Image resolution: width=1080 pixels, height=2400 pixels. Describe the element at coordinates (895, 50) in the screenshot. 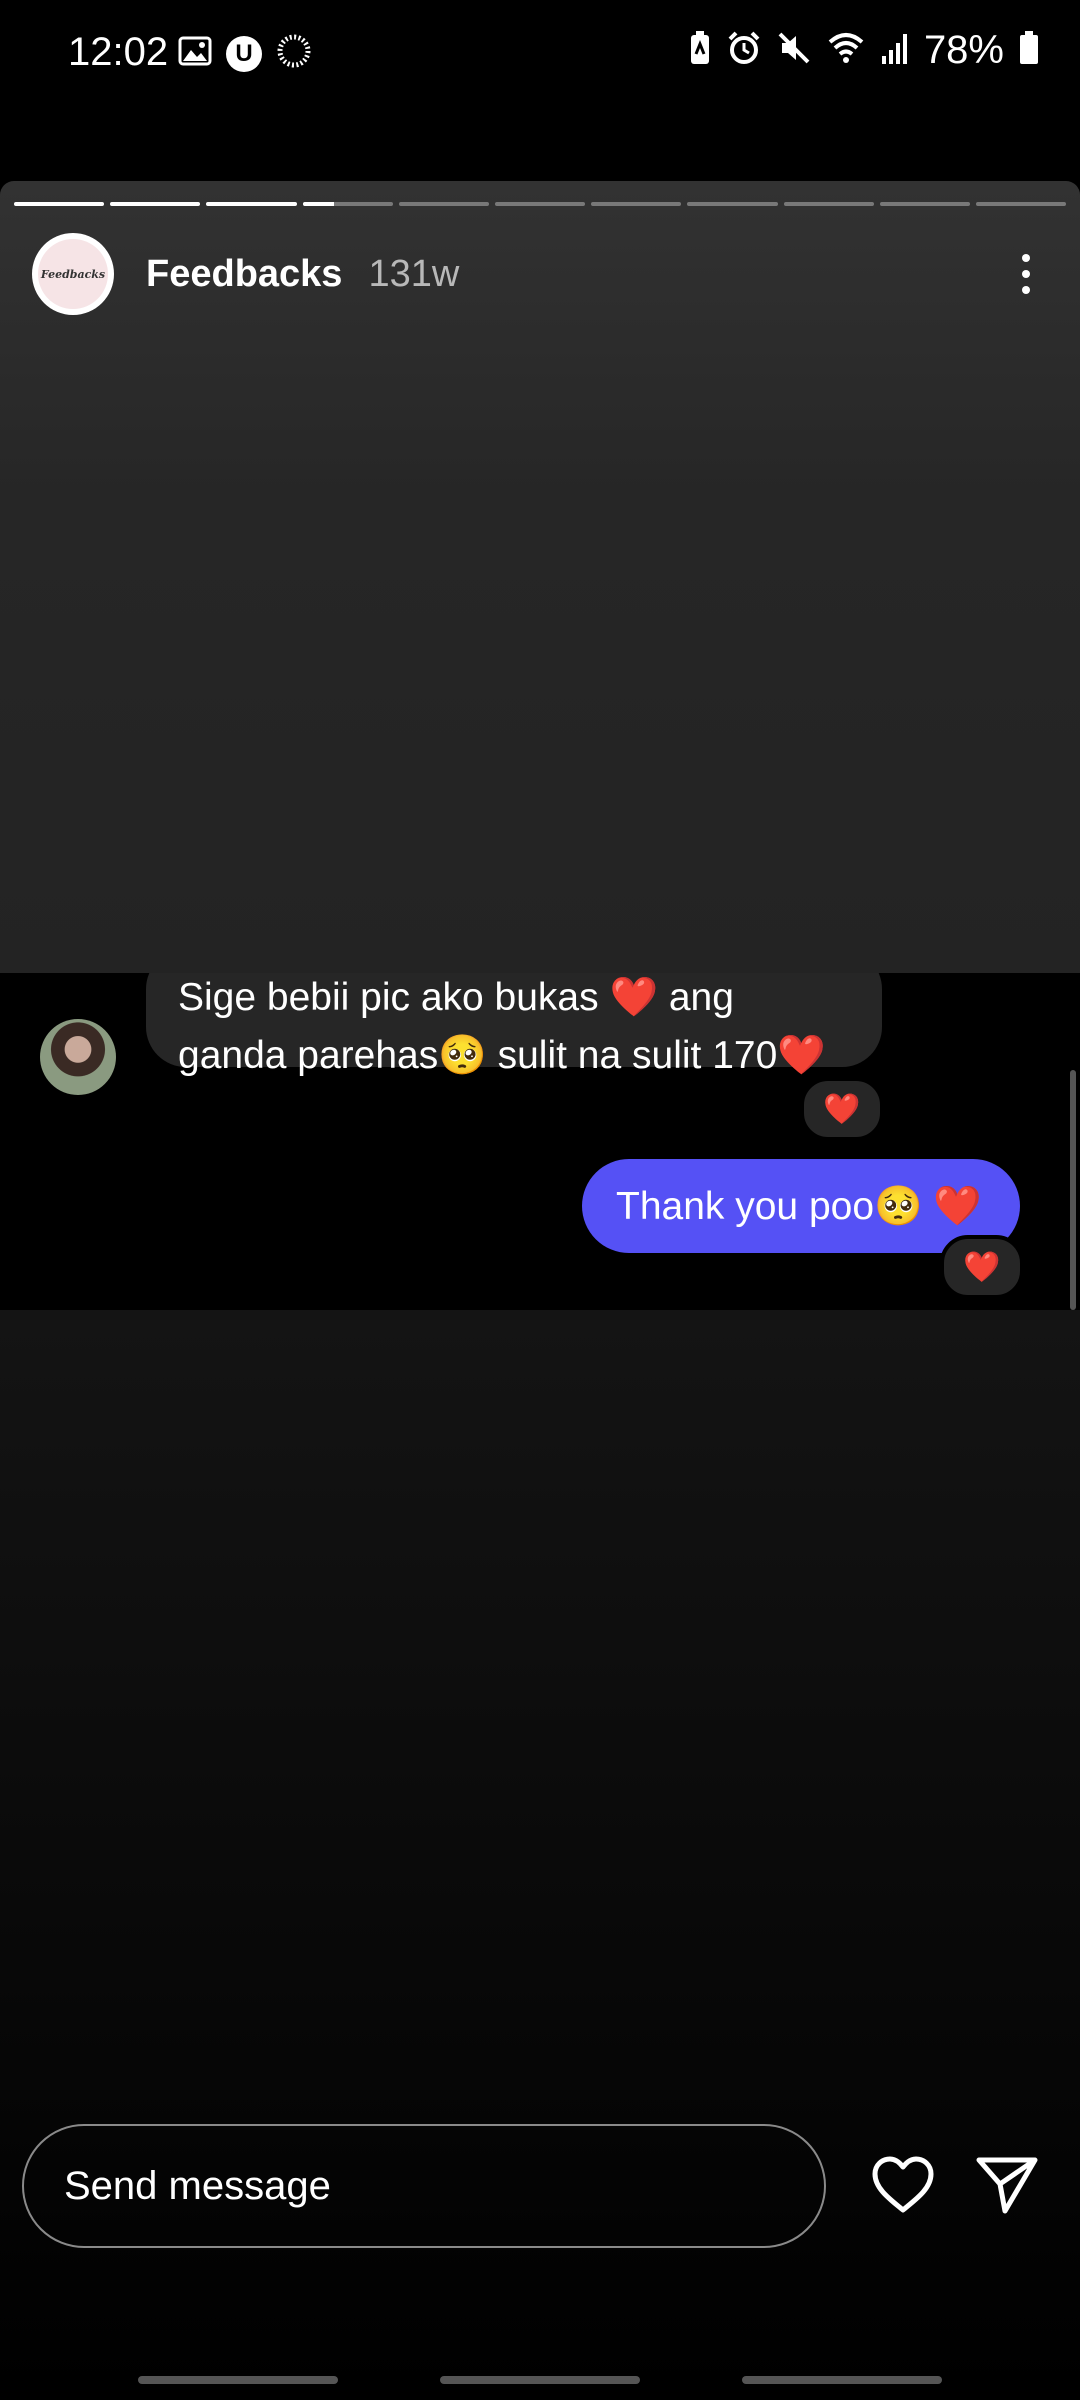

I see `signal-icon` at that location.